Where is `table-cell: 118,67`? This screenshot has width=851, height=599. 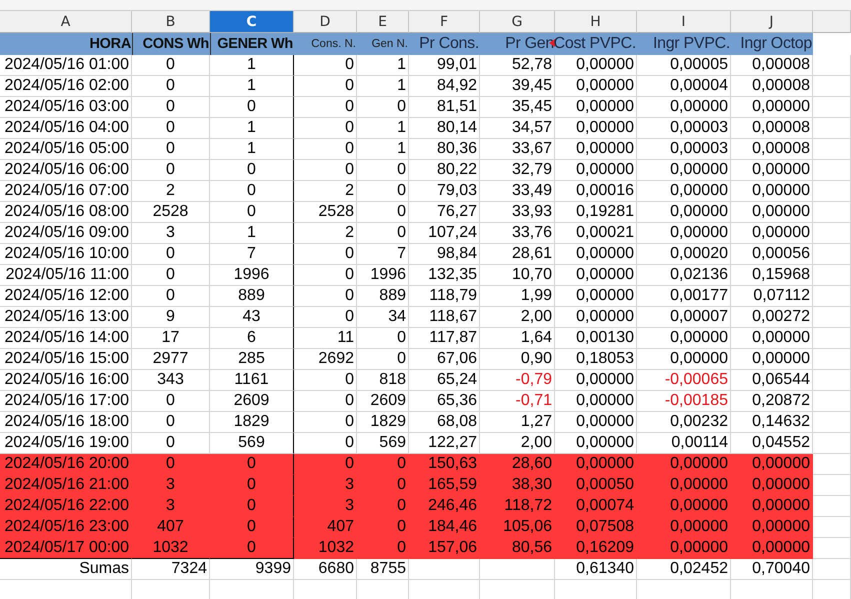 table-cell: 118,67 is located at coordinates (444, 317).